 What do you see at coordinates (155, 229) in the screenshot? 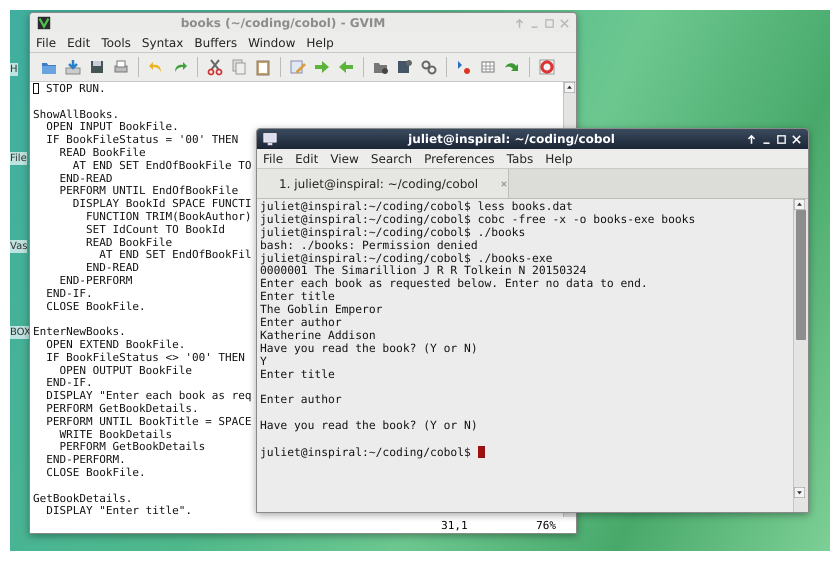
I see `code-line: SET IdCount TO BookId` at bounding box center [155, 229].